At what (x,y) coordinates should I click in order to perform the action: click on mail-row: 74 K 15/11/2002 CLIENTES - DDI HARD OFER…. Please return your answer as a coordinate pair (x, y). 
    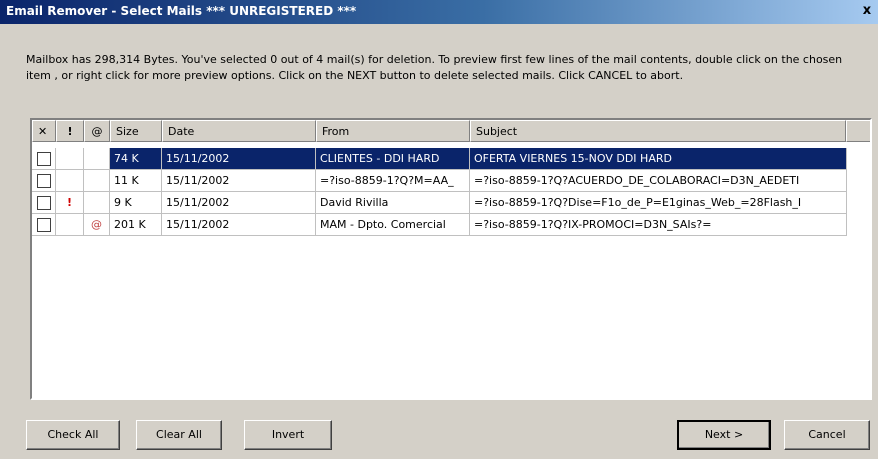
    Looking at the image, I should click on (439, 159).